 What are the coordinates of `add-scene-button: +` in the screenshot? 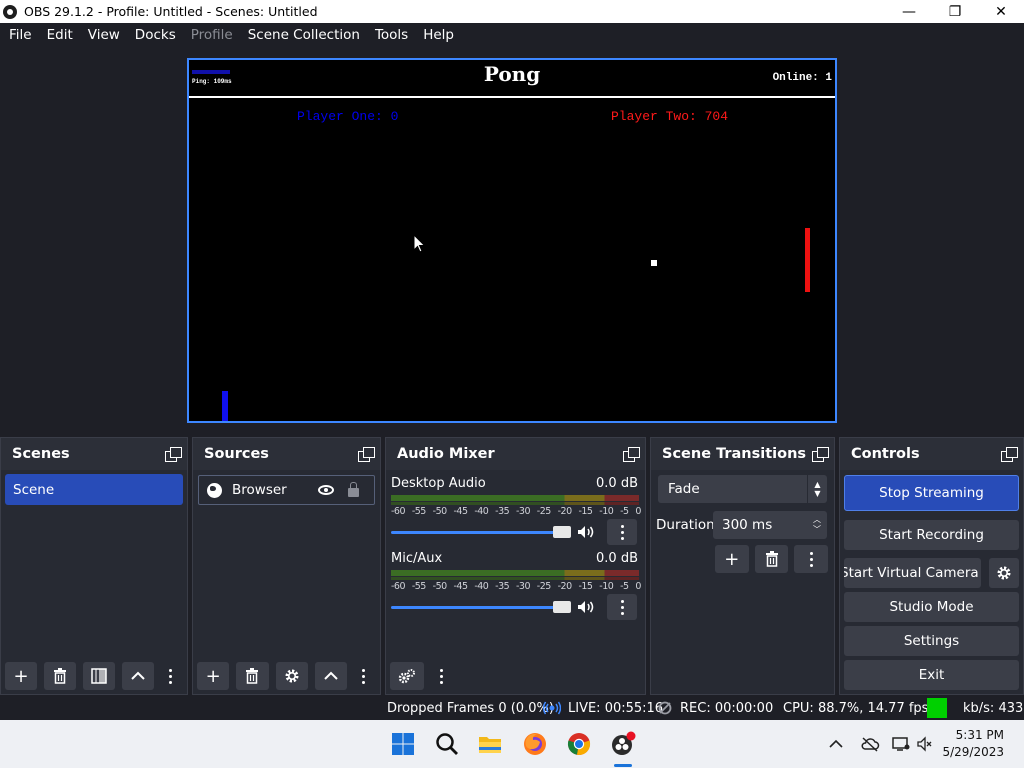 It's located at (21, 676).